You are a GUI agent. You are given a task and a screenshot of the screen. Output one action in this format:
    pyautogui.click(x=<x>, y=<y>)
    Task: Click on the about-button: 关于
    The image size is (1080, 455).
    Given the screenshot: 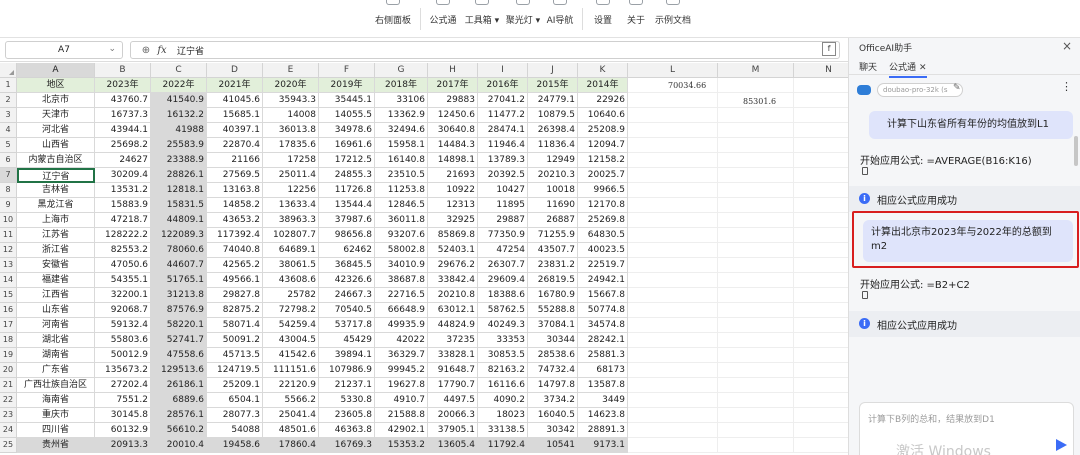 What is the action you would take?
    pyautogui.click(x=636, y=19)
    